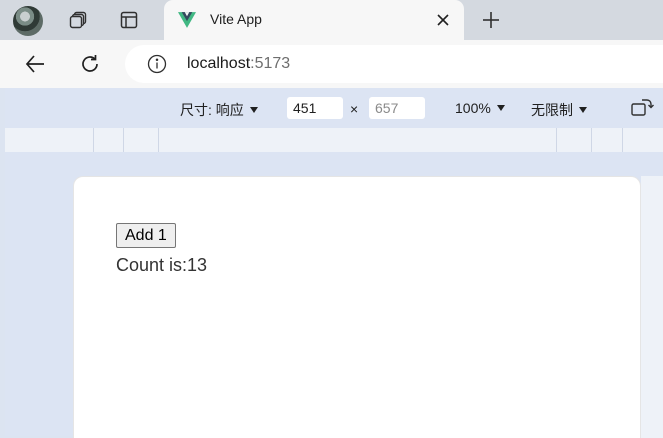 The image size is (663, 438). What do you see at coordinates (491, 20) in the screenshot?
I see `plus-icon` at bounding box center [491, 20].